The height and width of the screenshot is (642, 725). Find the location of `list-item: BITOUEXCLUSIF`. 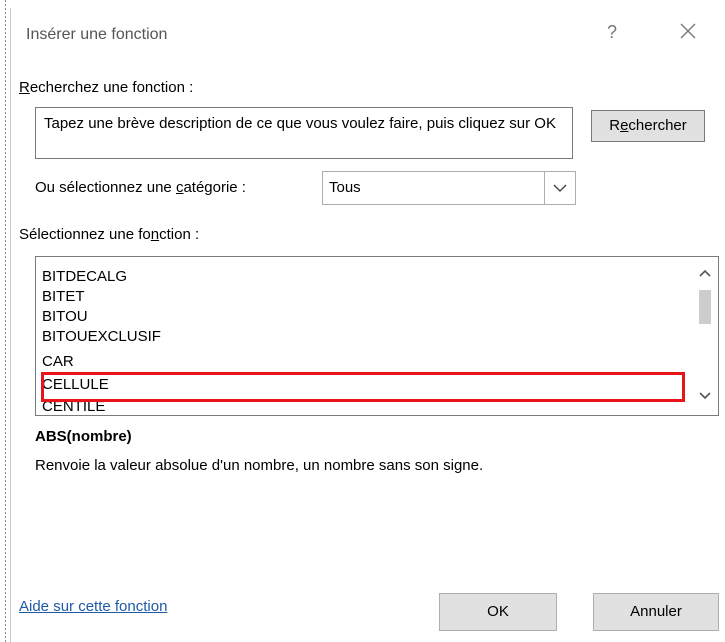

list-item: BITOUEXCLUSIF is located at coordinates (101, 337).